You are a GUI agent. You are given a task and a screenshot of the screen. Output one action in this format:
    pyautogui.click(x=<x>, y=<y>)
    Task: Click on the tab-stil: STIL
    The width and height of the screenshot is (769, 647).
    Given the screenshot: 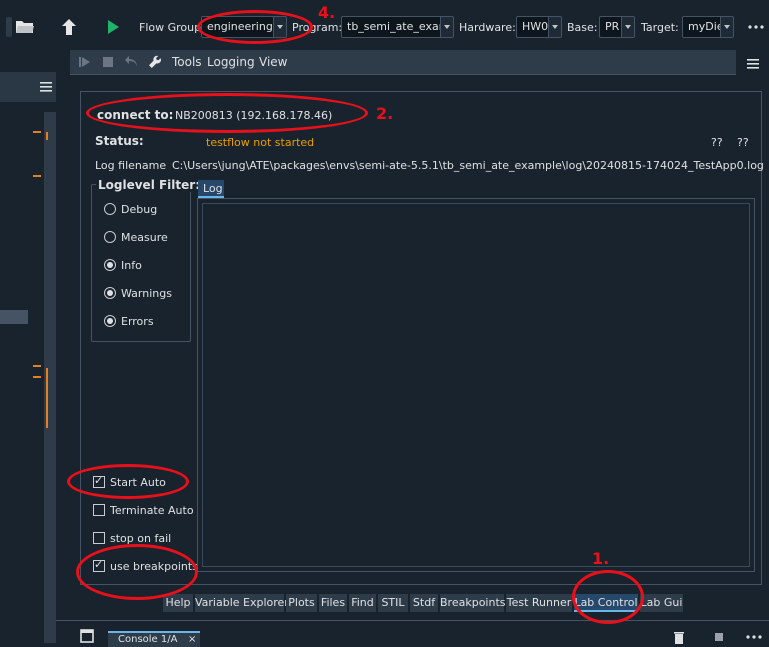 What is the action you would take?
    pyautogui.click(x=393, y=603)
    